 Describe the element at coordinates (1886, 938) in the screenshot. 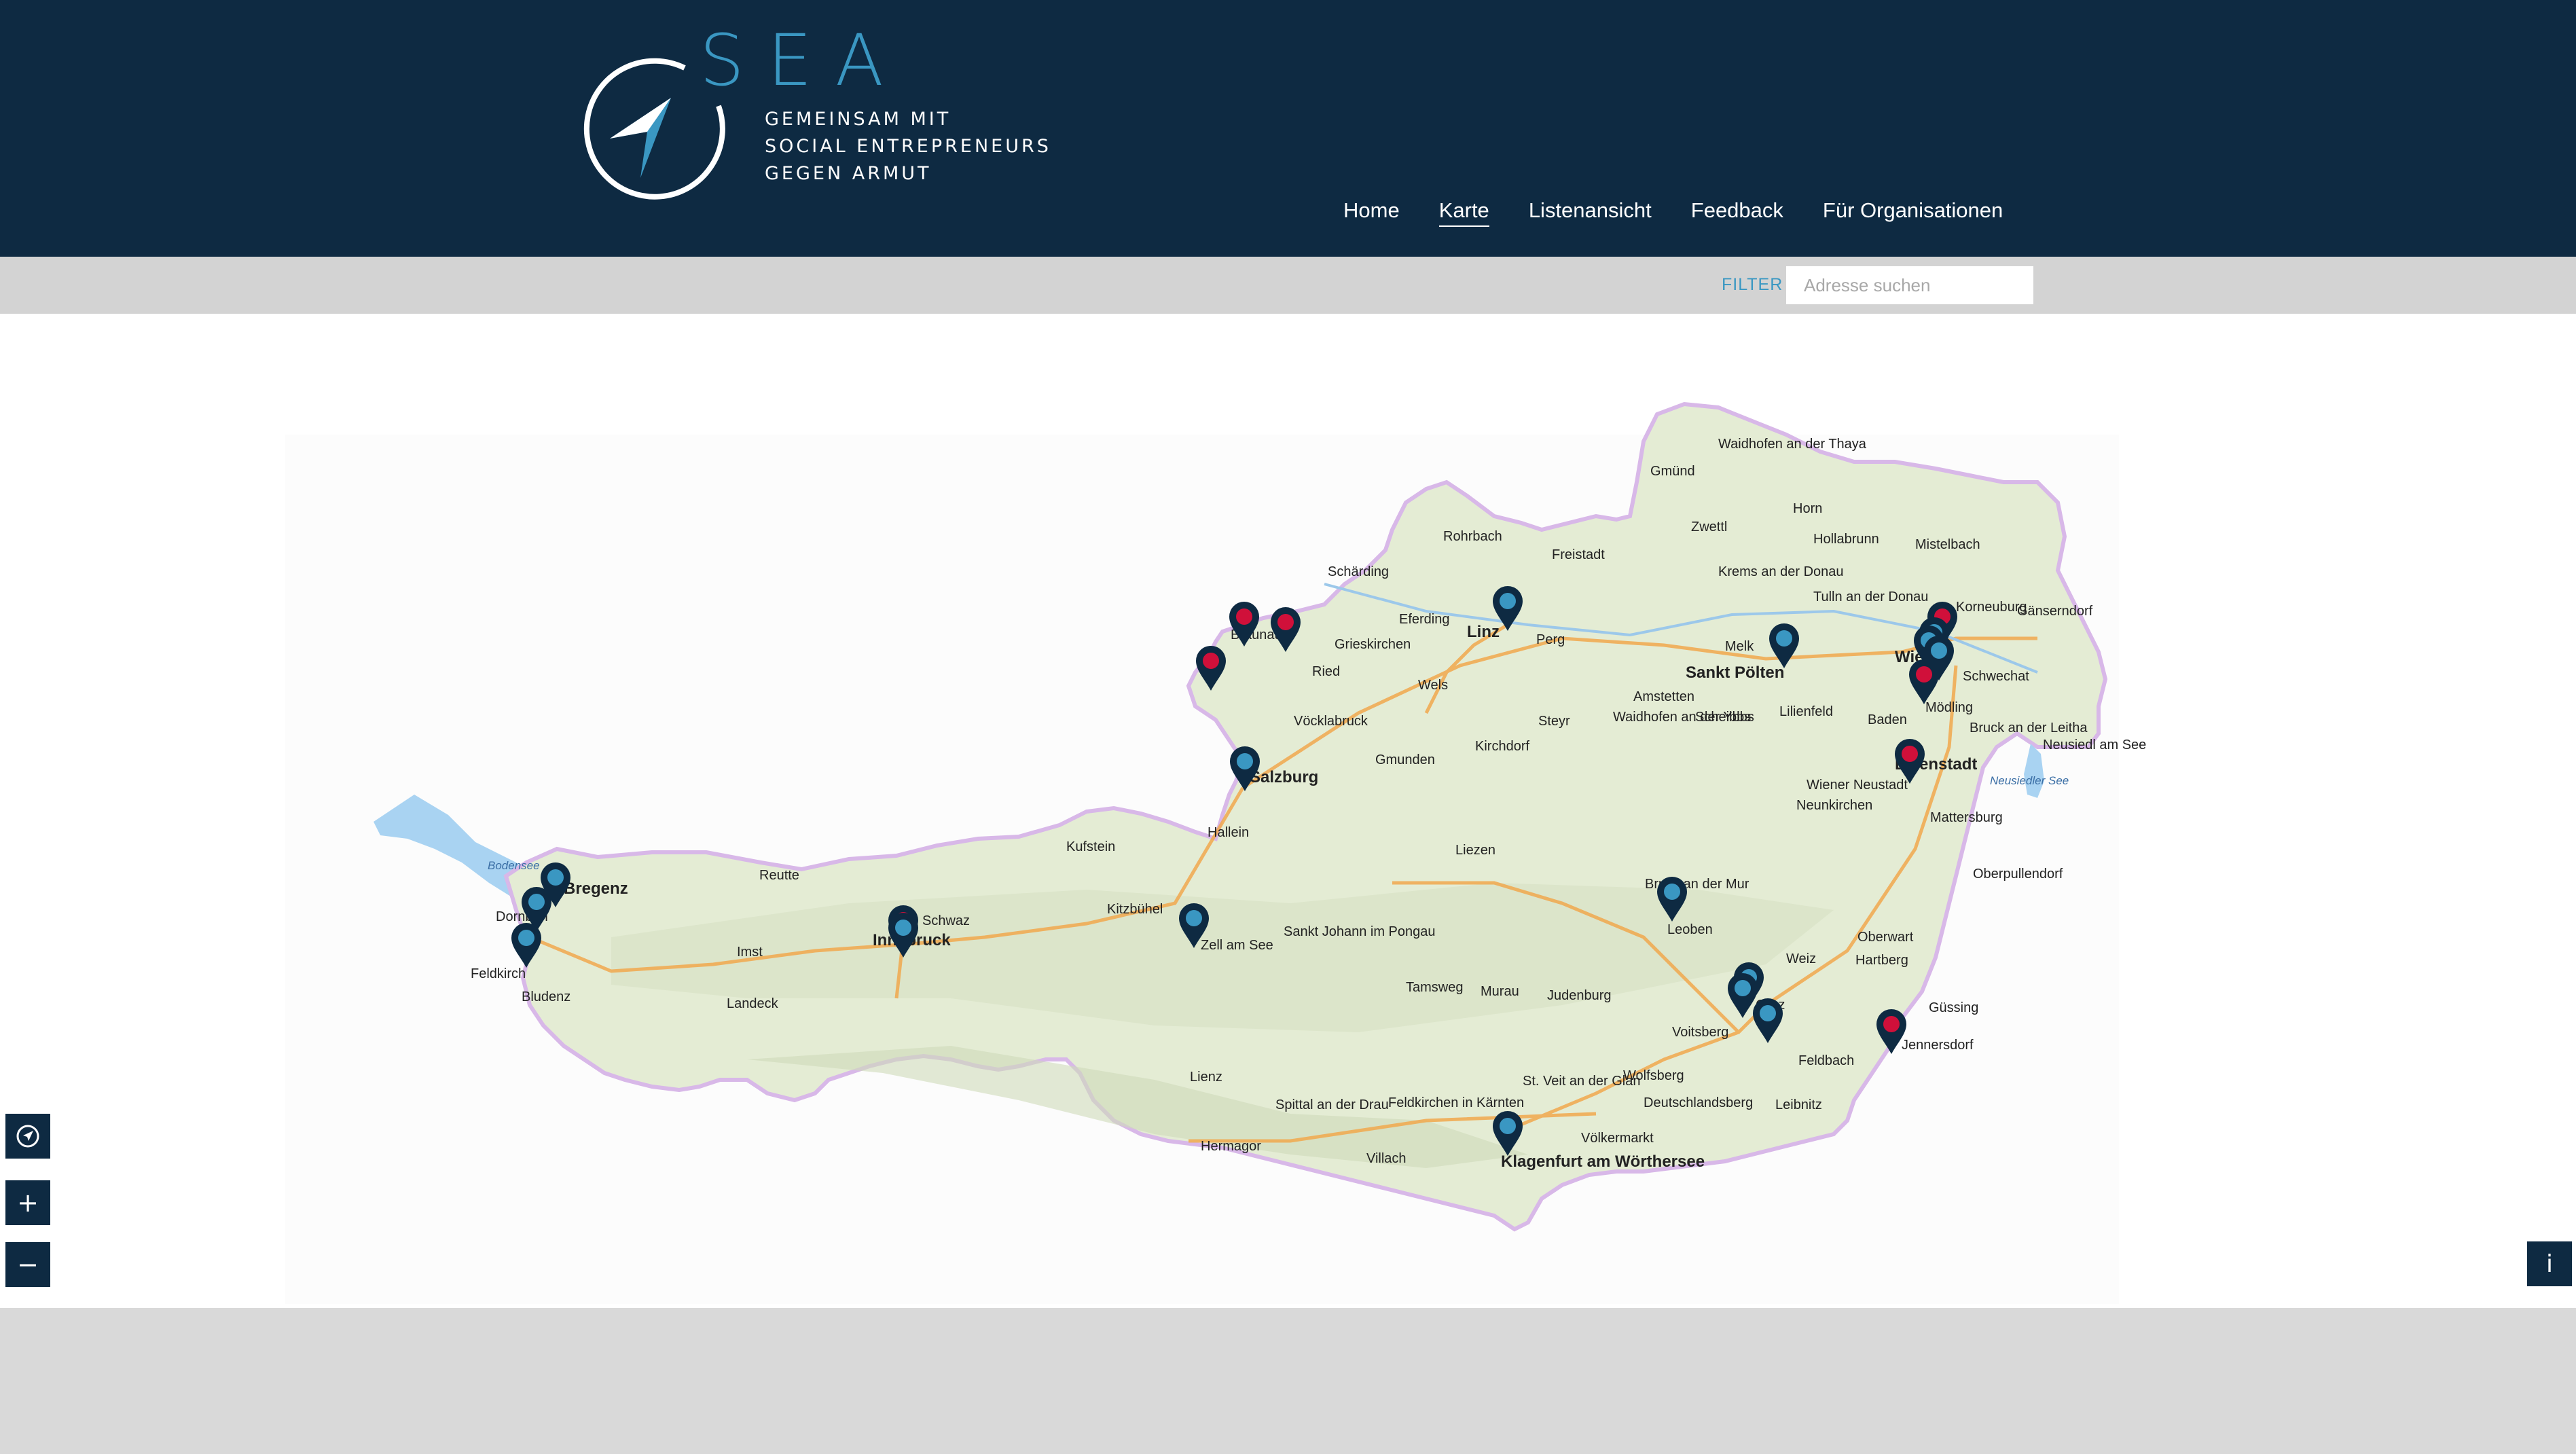

I see `city-label: Oberwart` at that location.